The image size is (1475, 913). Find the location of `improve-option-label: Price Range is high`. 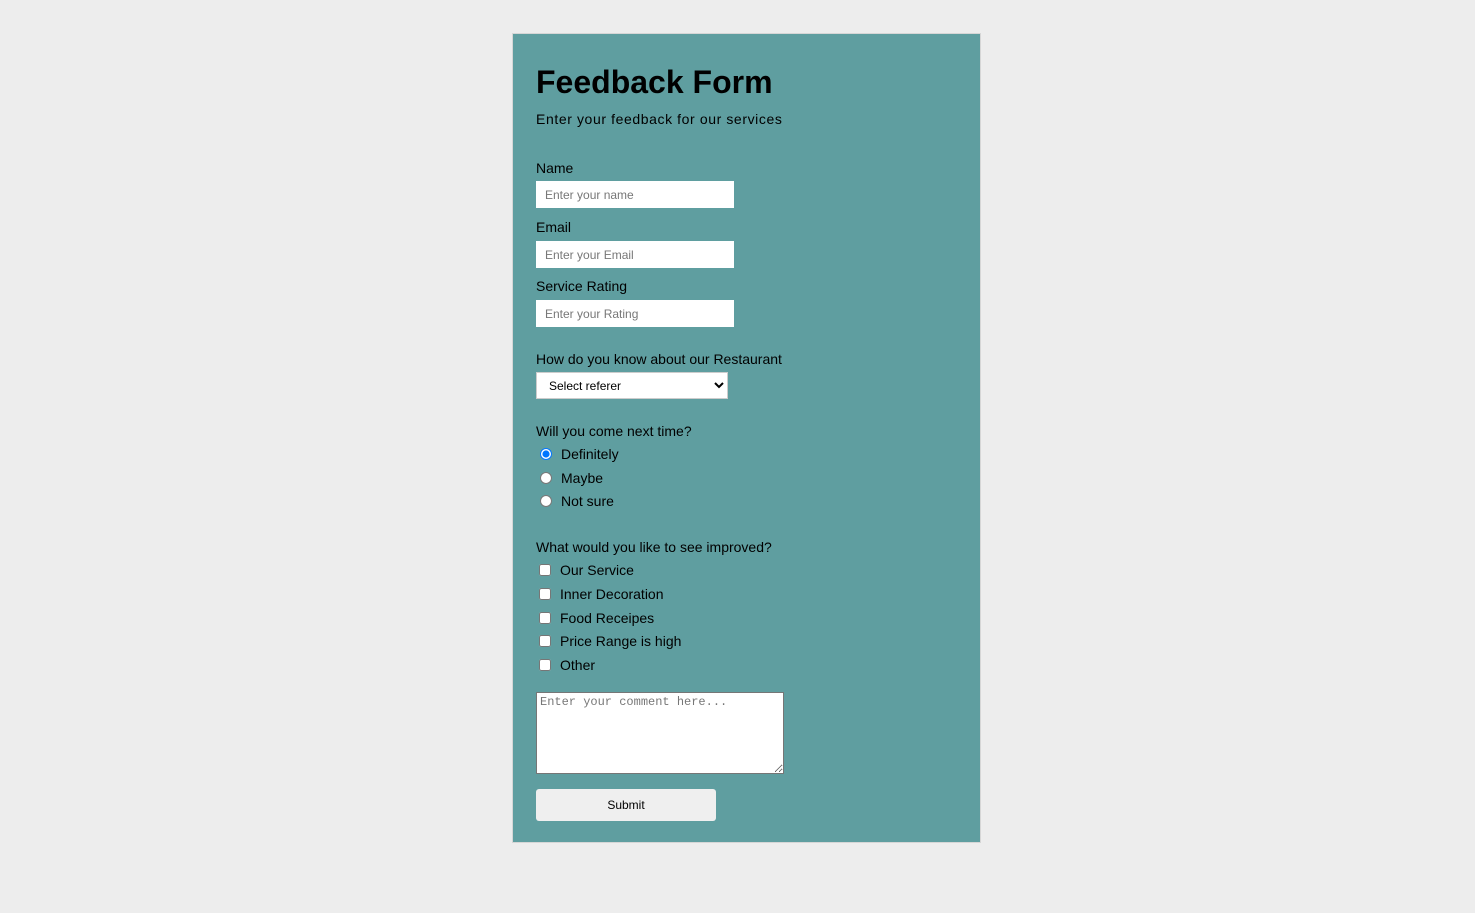

improve-option-label: Price Range is high is located at coordinates (621, 641).